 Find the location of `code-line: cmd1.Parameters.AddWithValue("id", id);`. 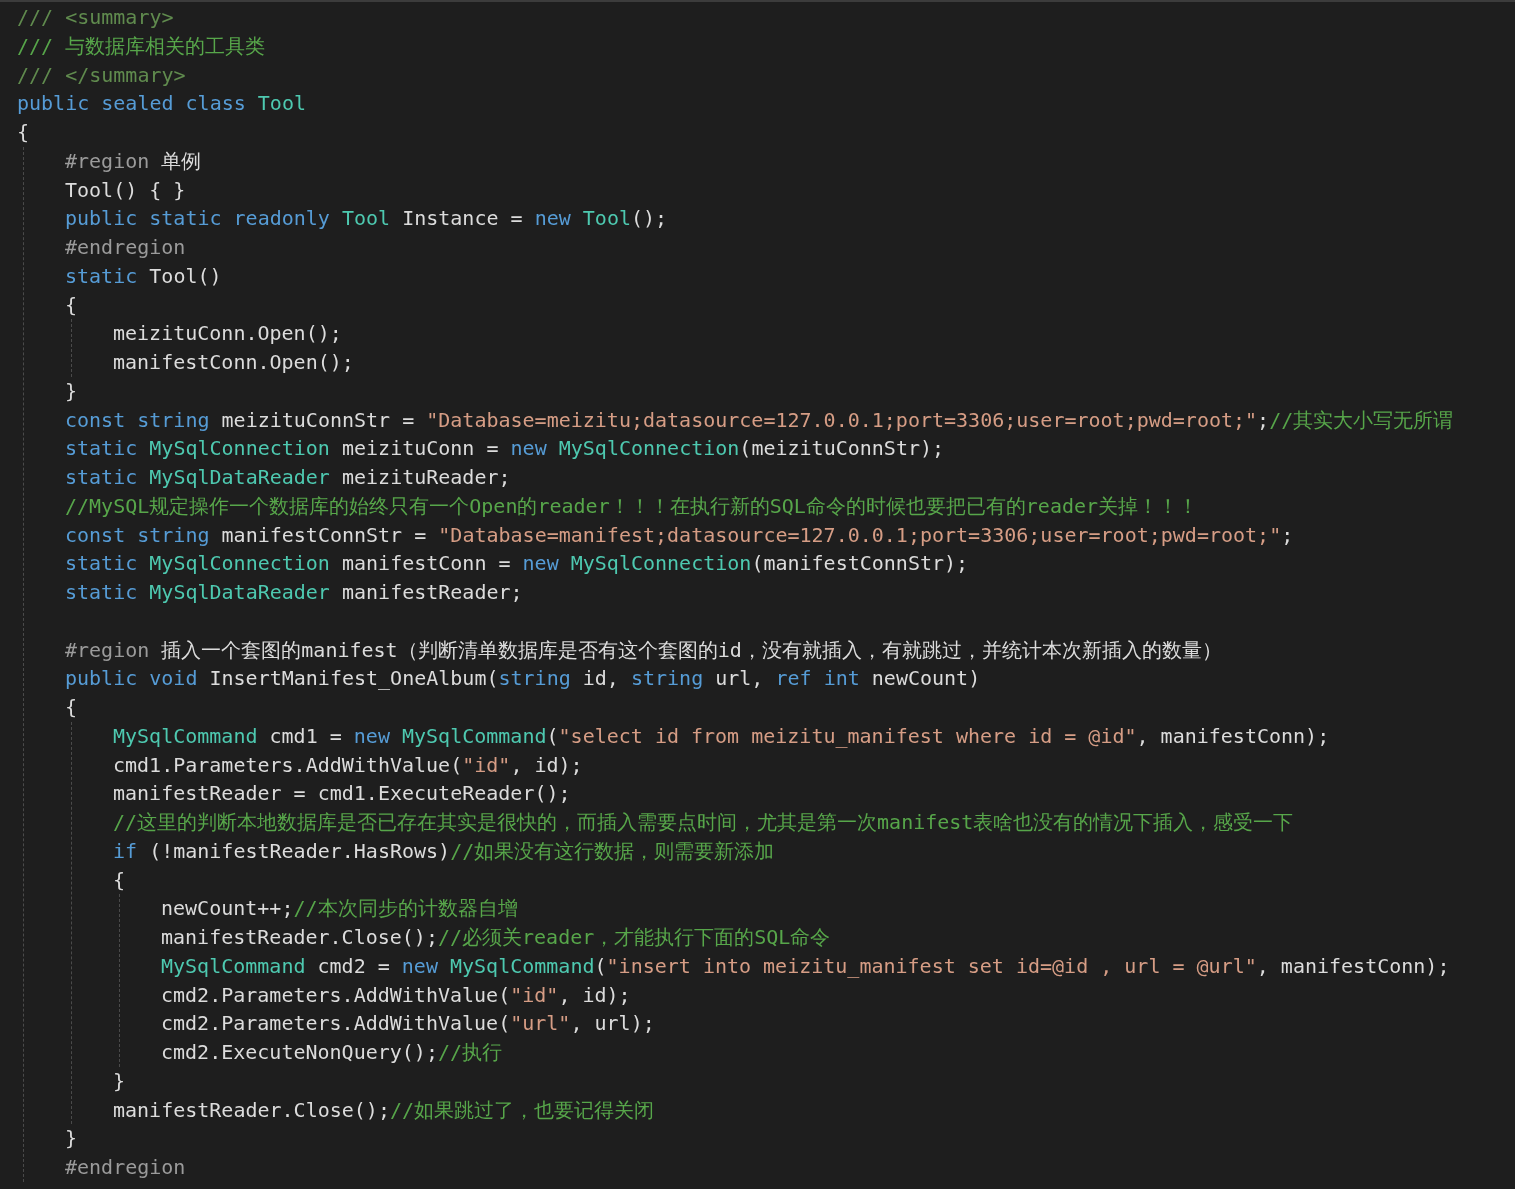

code-line: cmd1.Parameters.AddWithValue("id", id); is located at coordinates (348, 765).